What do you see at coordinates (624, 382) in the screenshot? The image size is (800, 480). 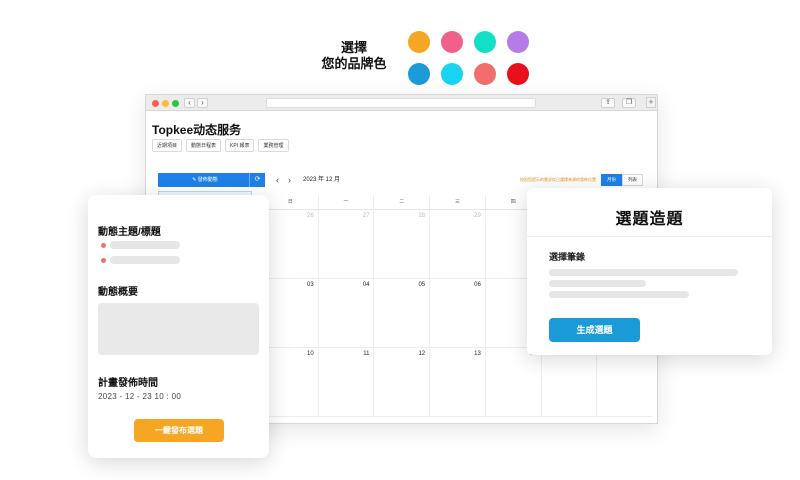 I see `calendar-day-cell: 16` at bounding box center [624, 382].